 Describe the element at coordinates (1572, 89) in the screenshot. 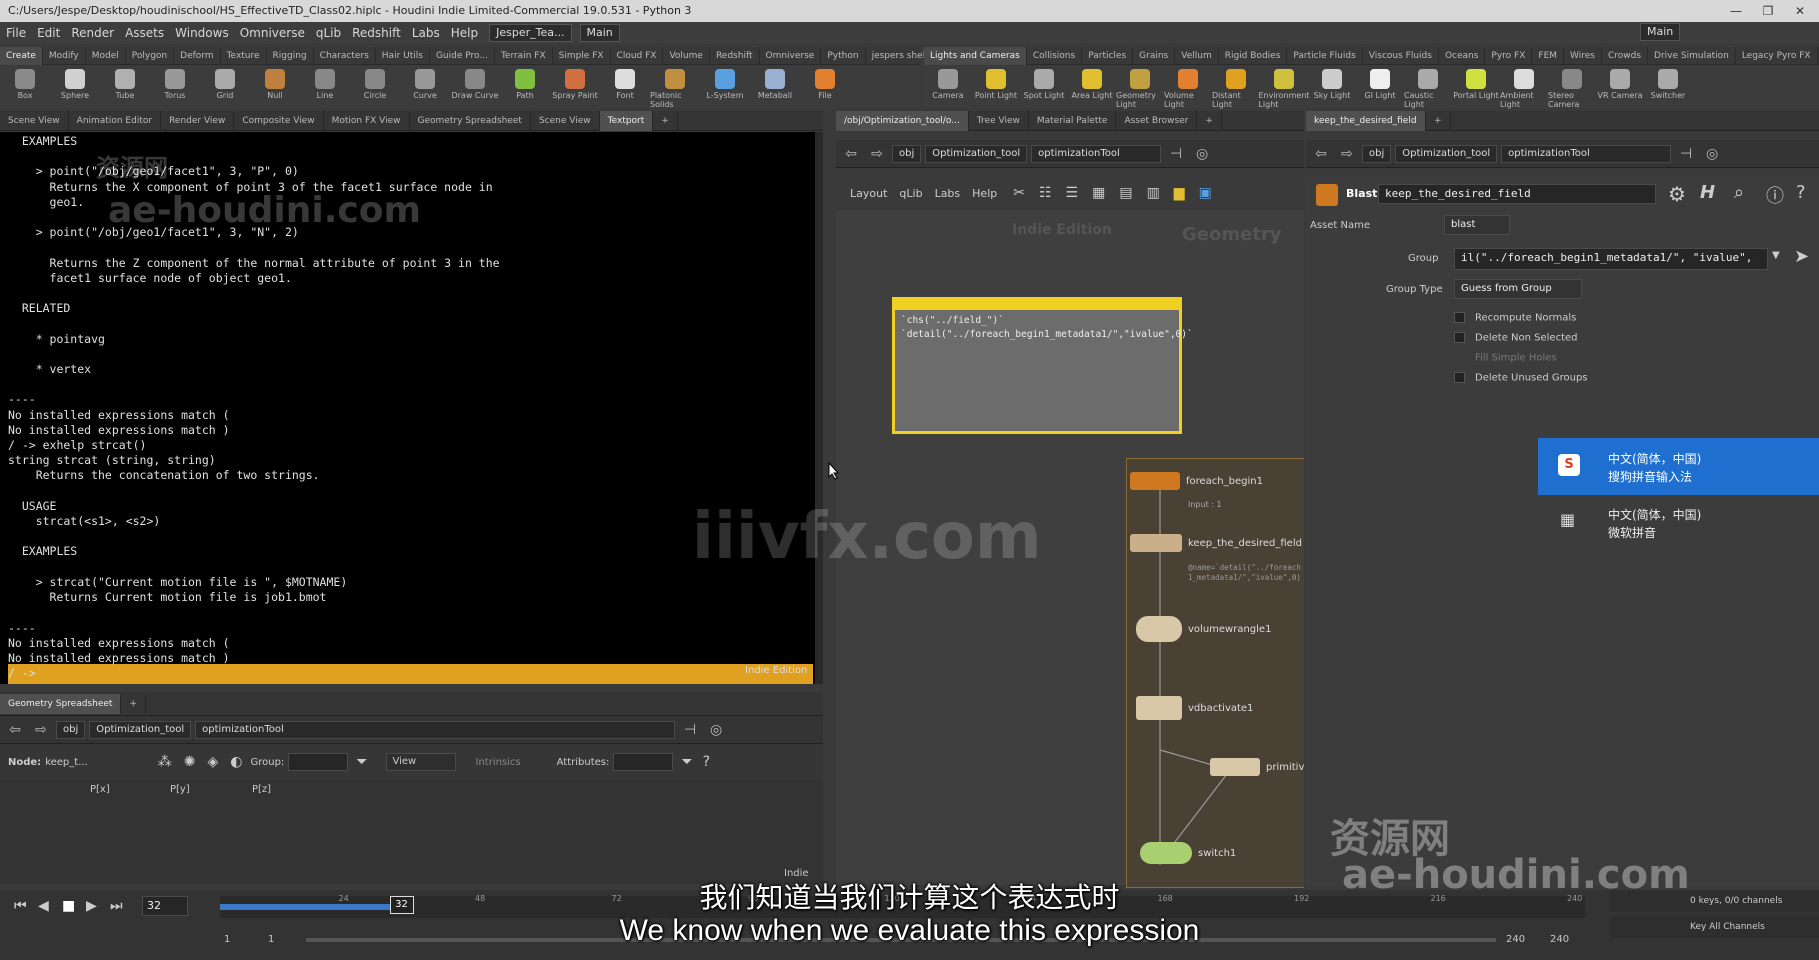

I see `shelf-tool-stereo-camera: Stereo Camera` at that location.